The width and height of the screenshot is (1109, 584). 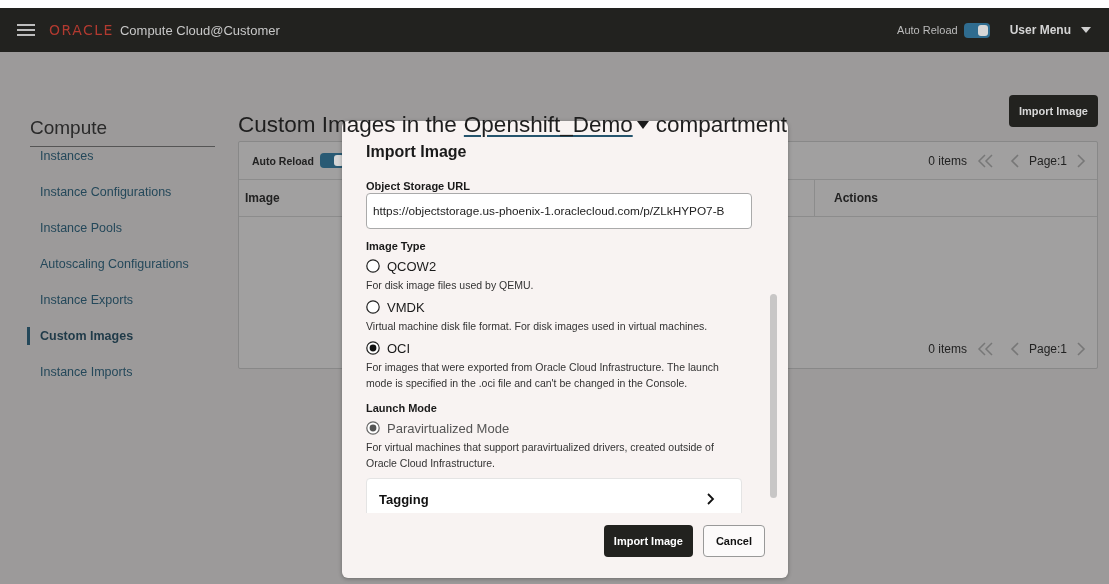 What do you see at coordinates (373, 348) in the screenshot?
I see `radio-selected-icon` at bounding box center [373, 348].